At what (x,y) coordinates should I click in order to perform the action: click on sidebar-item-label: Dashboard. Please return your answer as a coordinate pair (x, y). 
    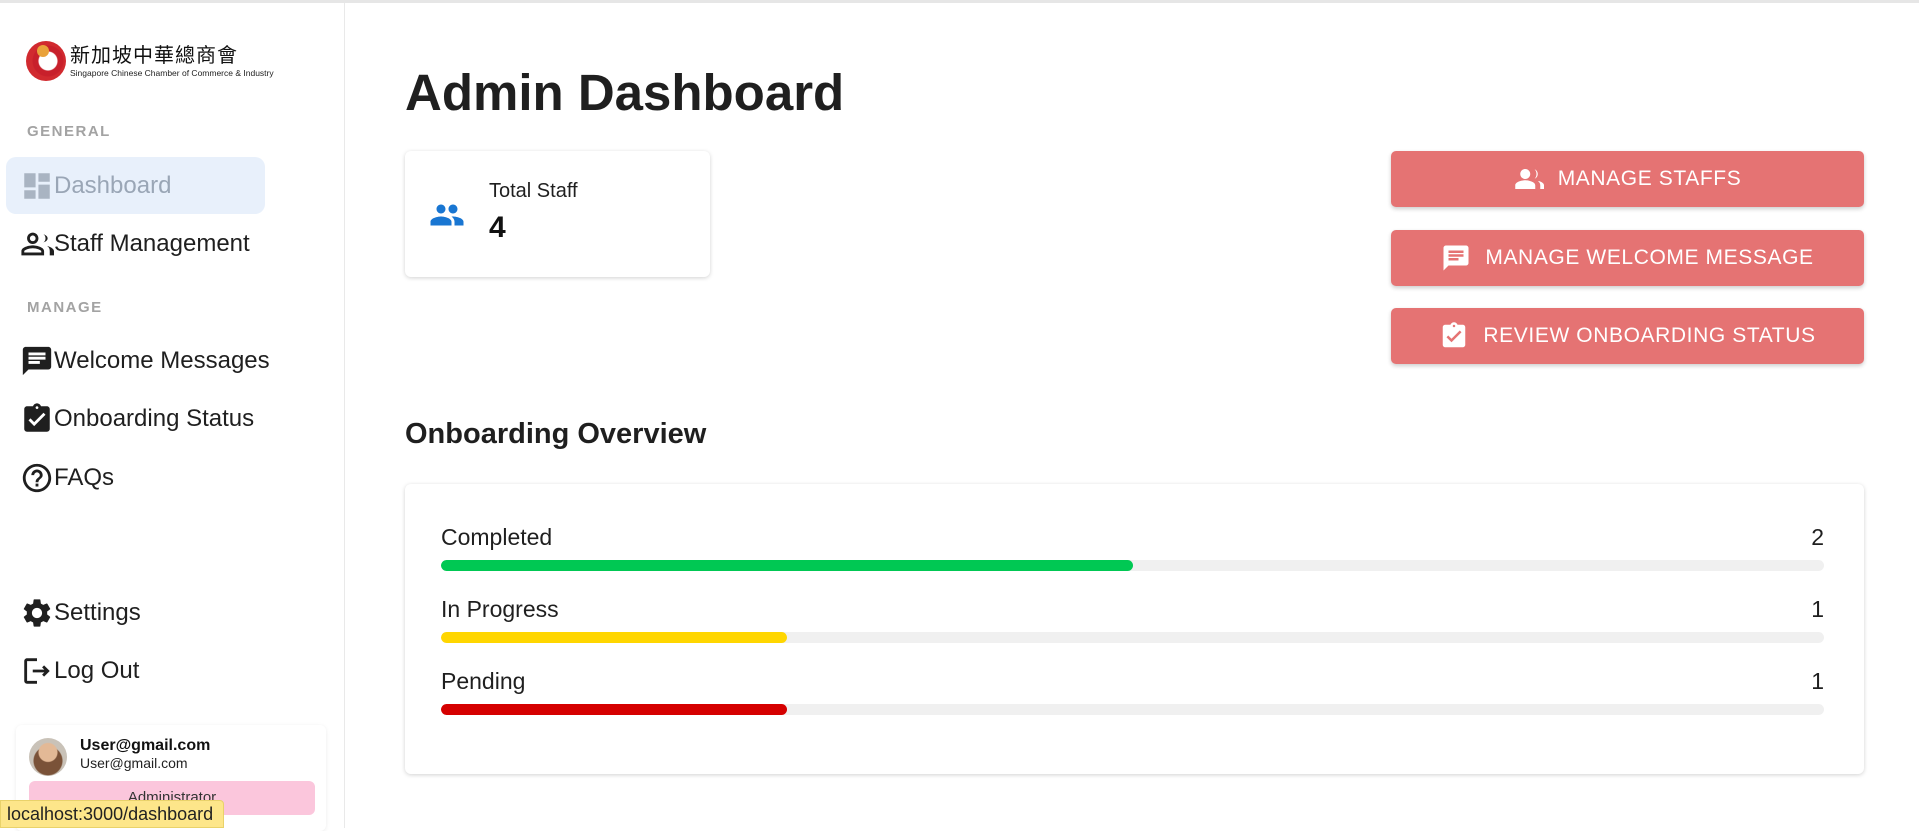
    Looking at the image, I should click on (113, 185).